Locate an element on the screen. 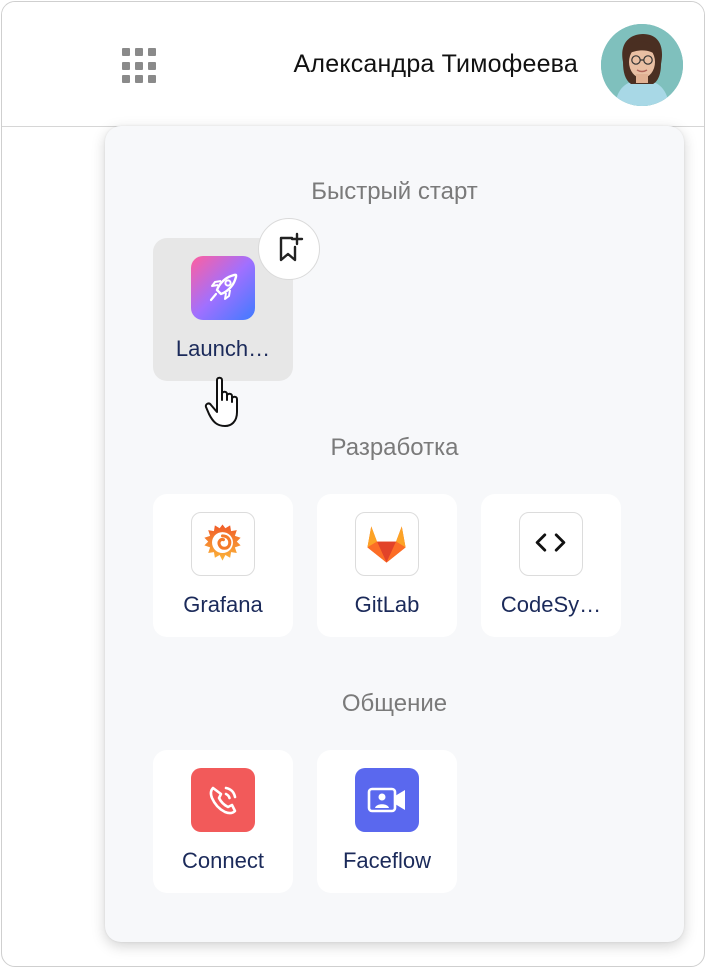  section-title-development: Разработка is located at coordinates (394, 447).